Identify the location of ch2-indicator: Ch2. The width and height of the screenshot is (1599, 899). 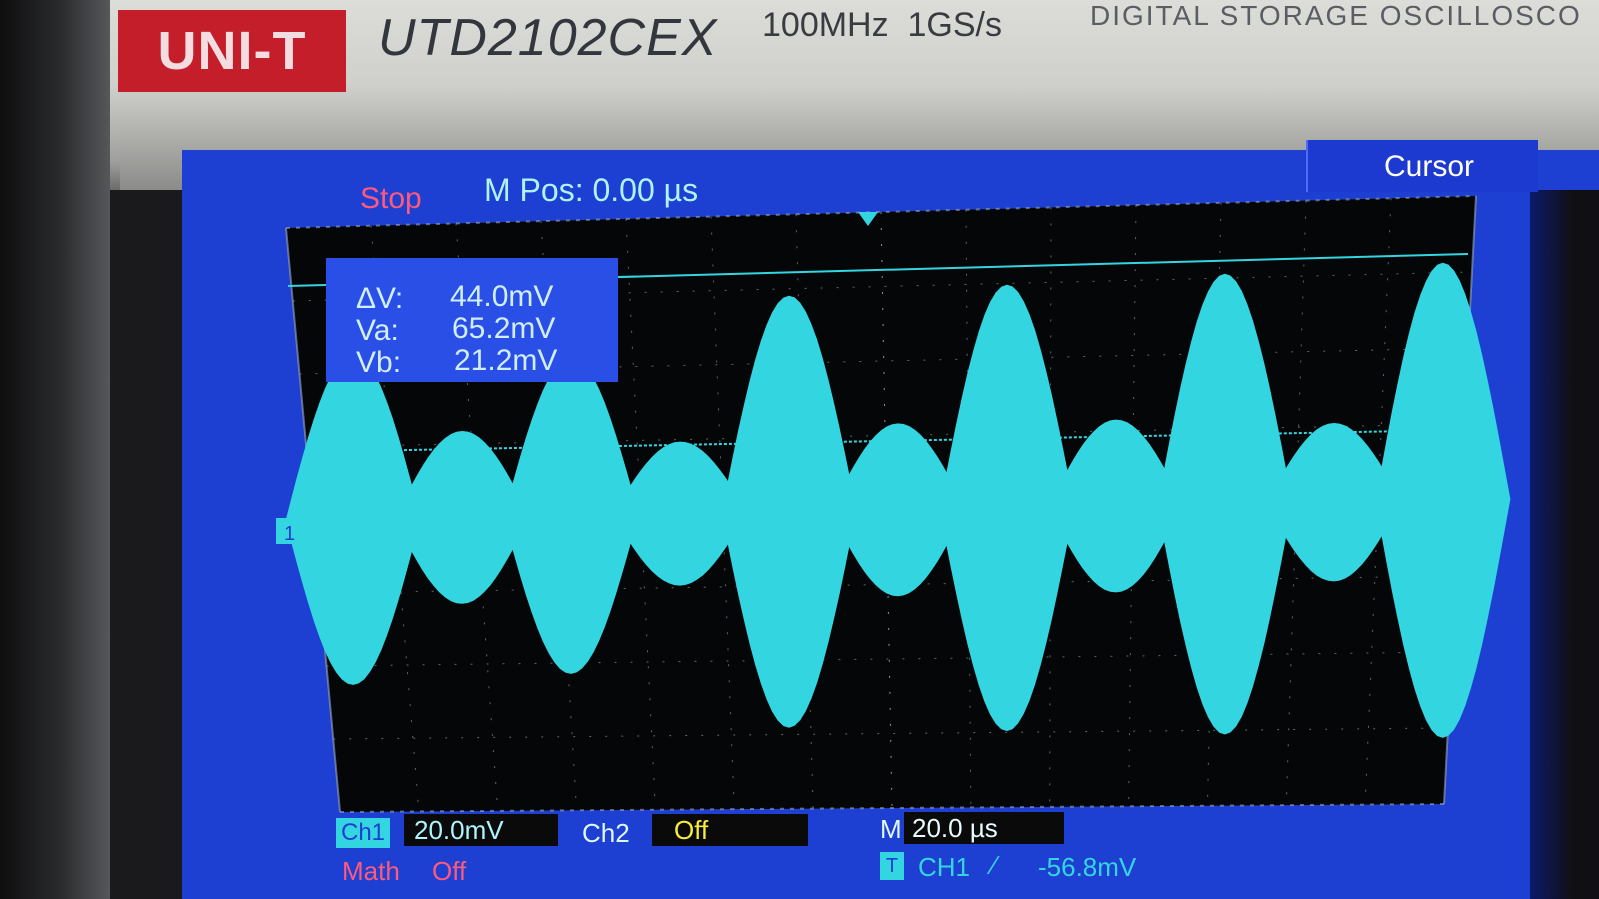
(606, 833).